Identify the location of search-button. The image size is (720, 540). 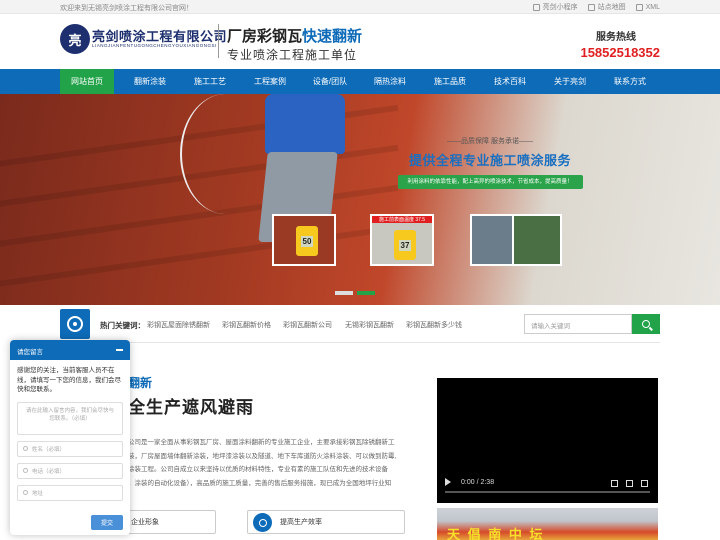
(646, 324).